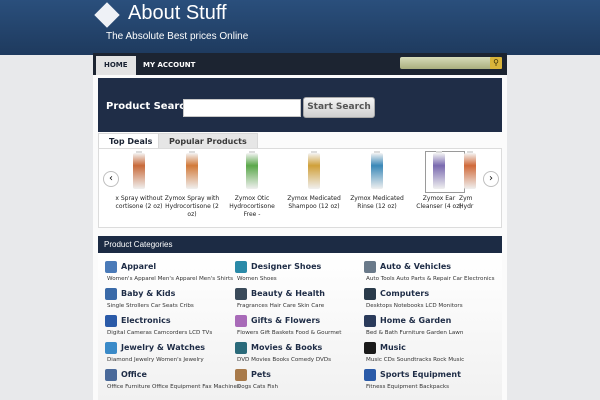 The height and width of the screenshot is (400, 600). Describe the element at coordinates (370, 294) in the screenshot. I see `computer-icon` at that location.